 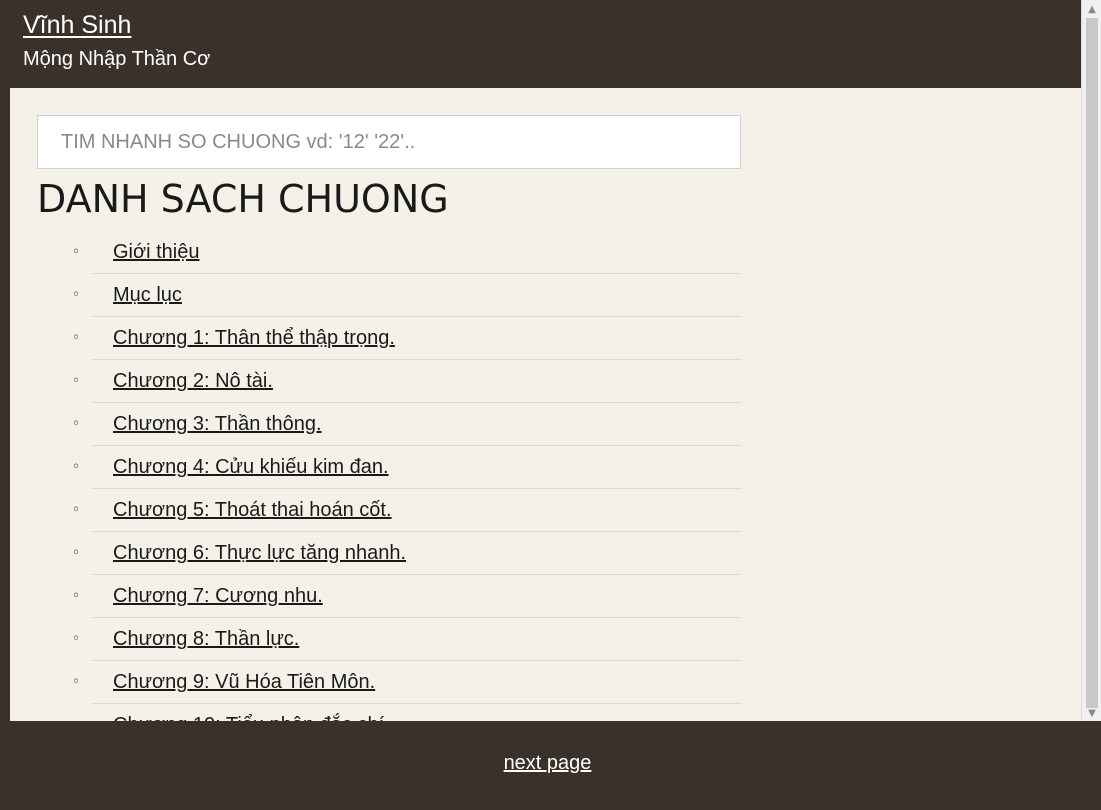 I want to click on chapter-link: Chương 9: Vũ Hóa Tiên Môn., so click(x=244, y=682).